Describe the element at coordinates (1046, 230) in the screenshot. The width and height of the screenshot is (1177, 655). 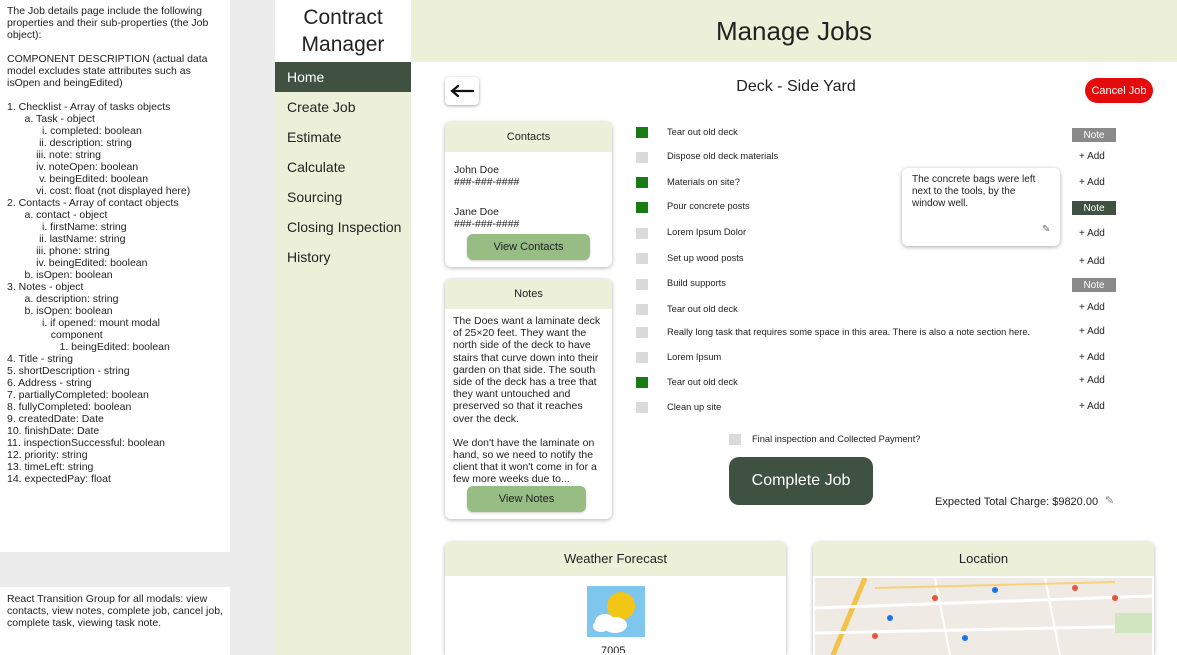
I see `edit-pencil-icon: ✎` at that location.